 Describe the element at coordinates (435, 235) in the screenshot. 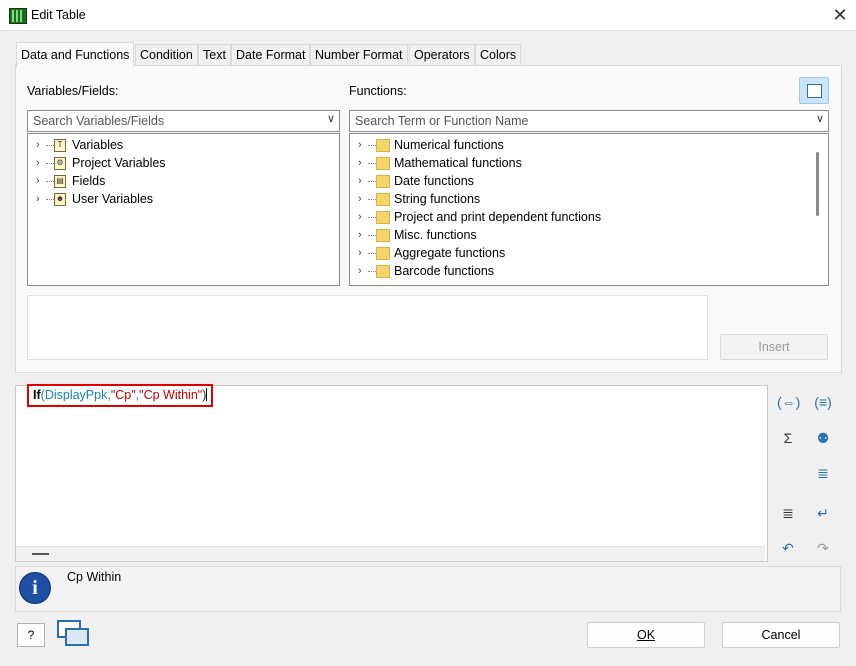

I see `tree-item-label: Misc. functions` at that location.